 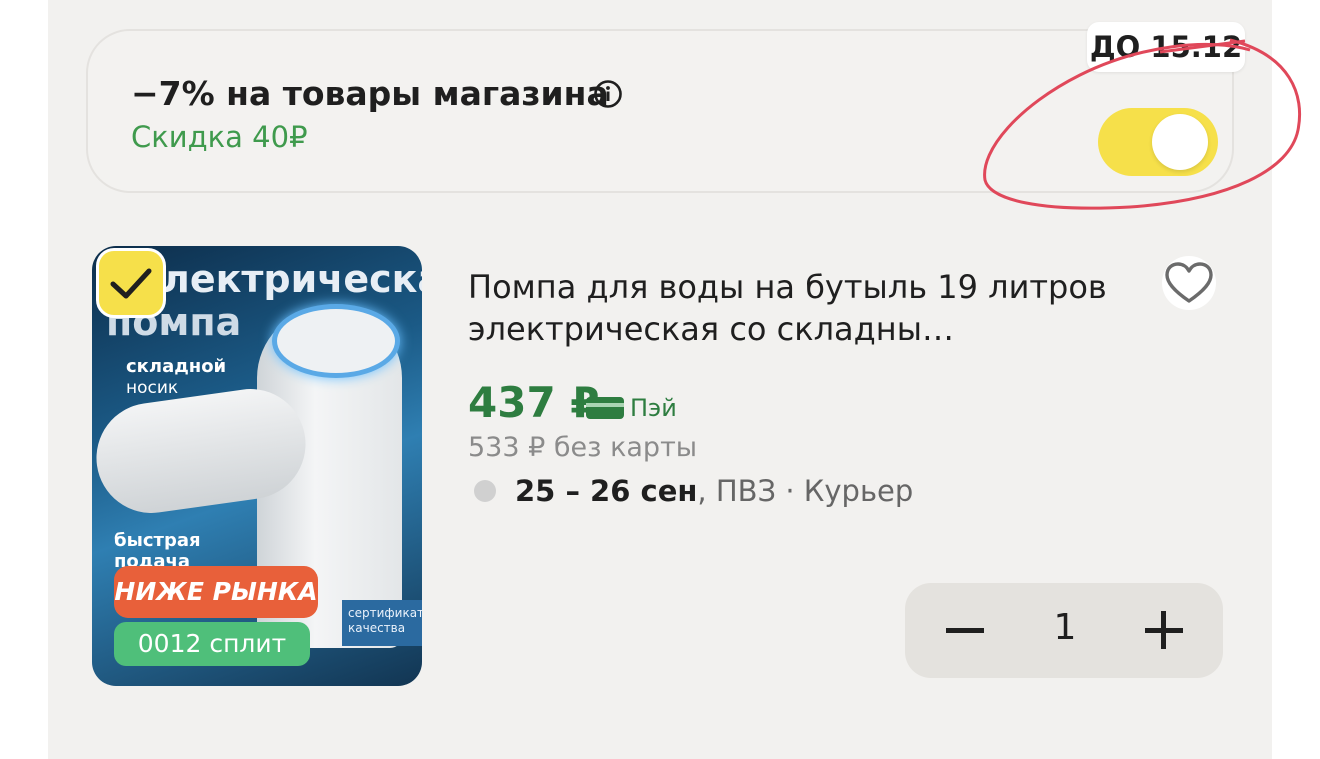 I want to click on image-caption-spout: носик, so click(x=152, y=388).